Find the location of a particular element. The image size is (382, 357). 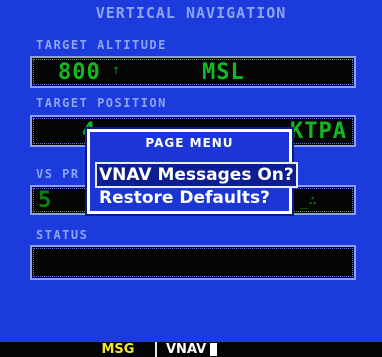

msg-annunciator: MSG is located at coordinates (118, 349).